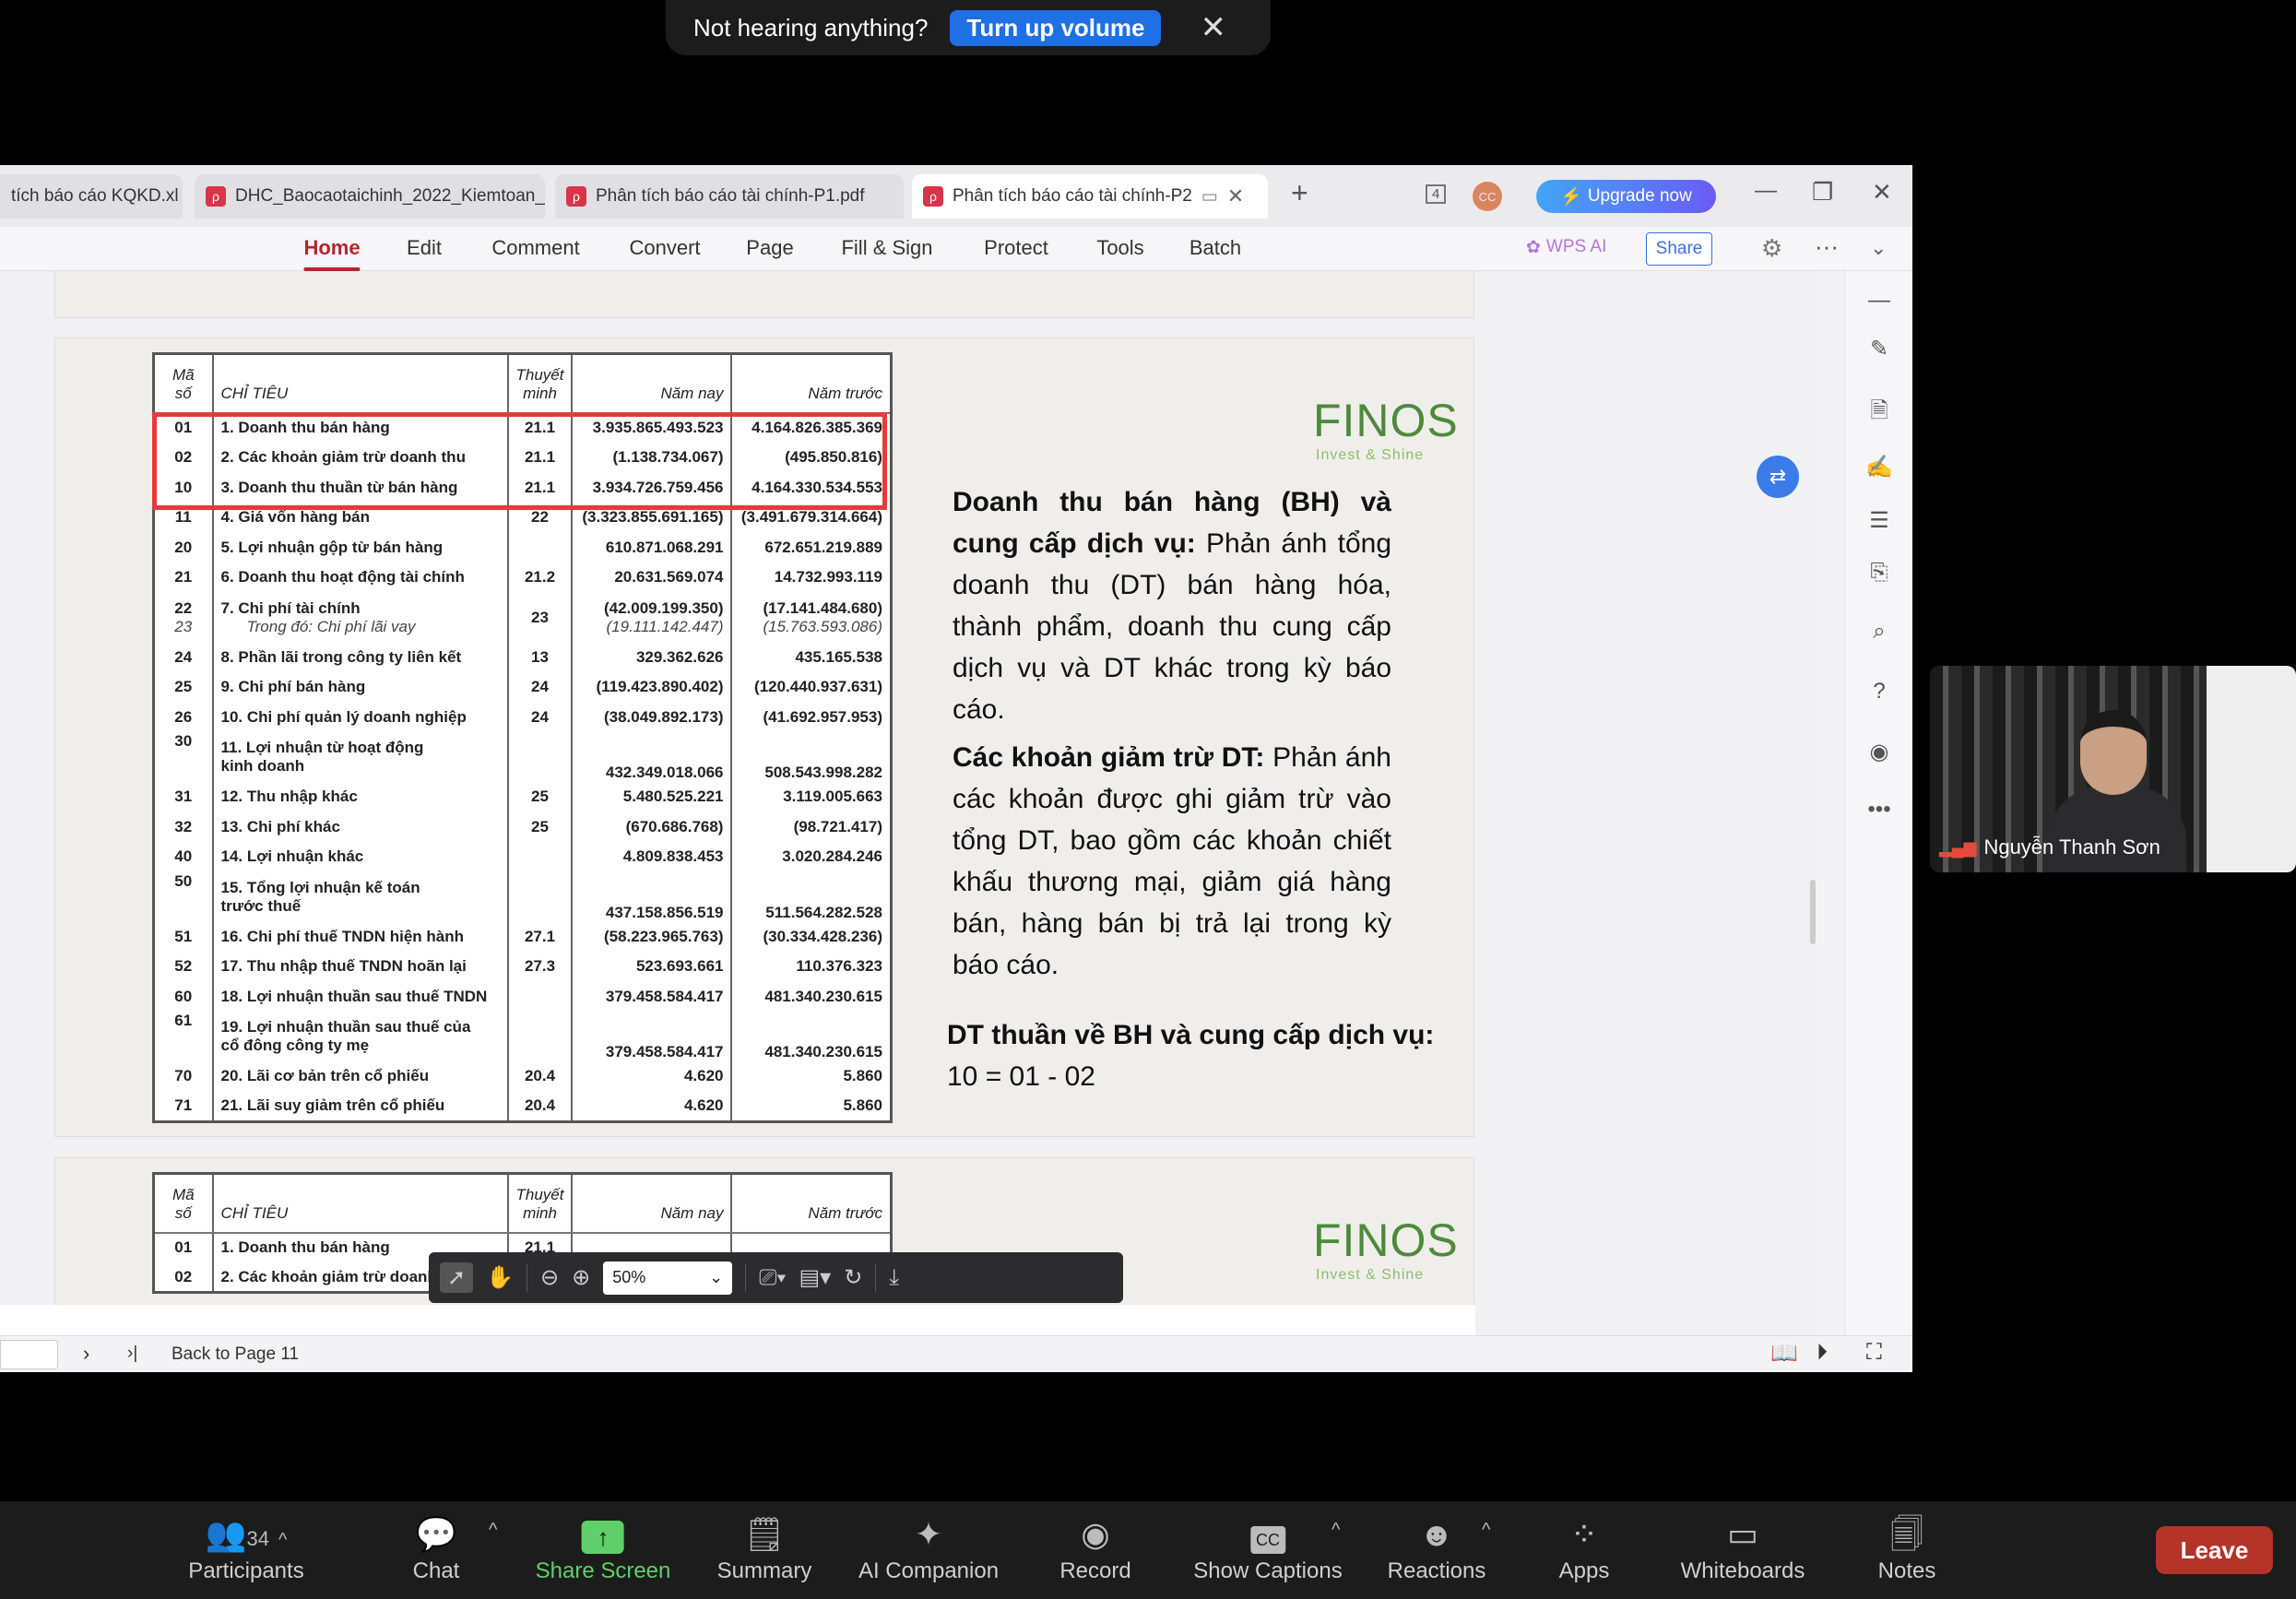 This screenshot has height=1599, width=2296. What do you see at coordinates (540, 1036) in the screenshot?
I see `cell-note` at bounding box center [540, 1036].